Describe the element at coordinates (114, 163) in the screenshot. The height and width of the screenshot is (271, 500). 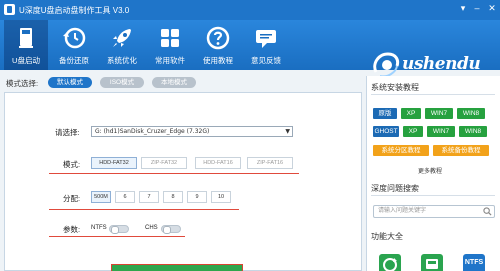
I see `pattern-option-hdd-fat32: HDD-FAT32` at that location.